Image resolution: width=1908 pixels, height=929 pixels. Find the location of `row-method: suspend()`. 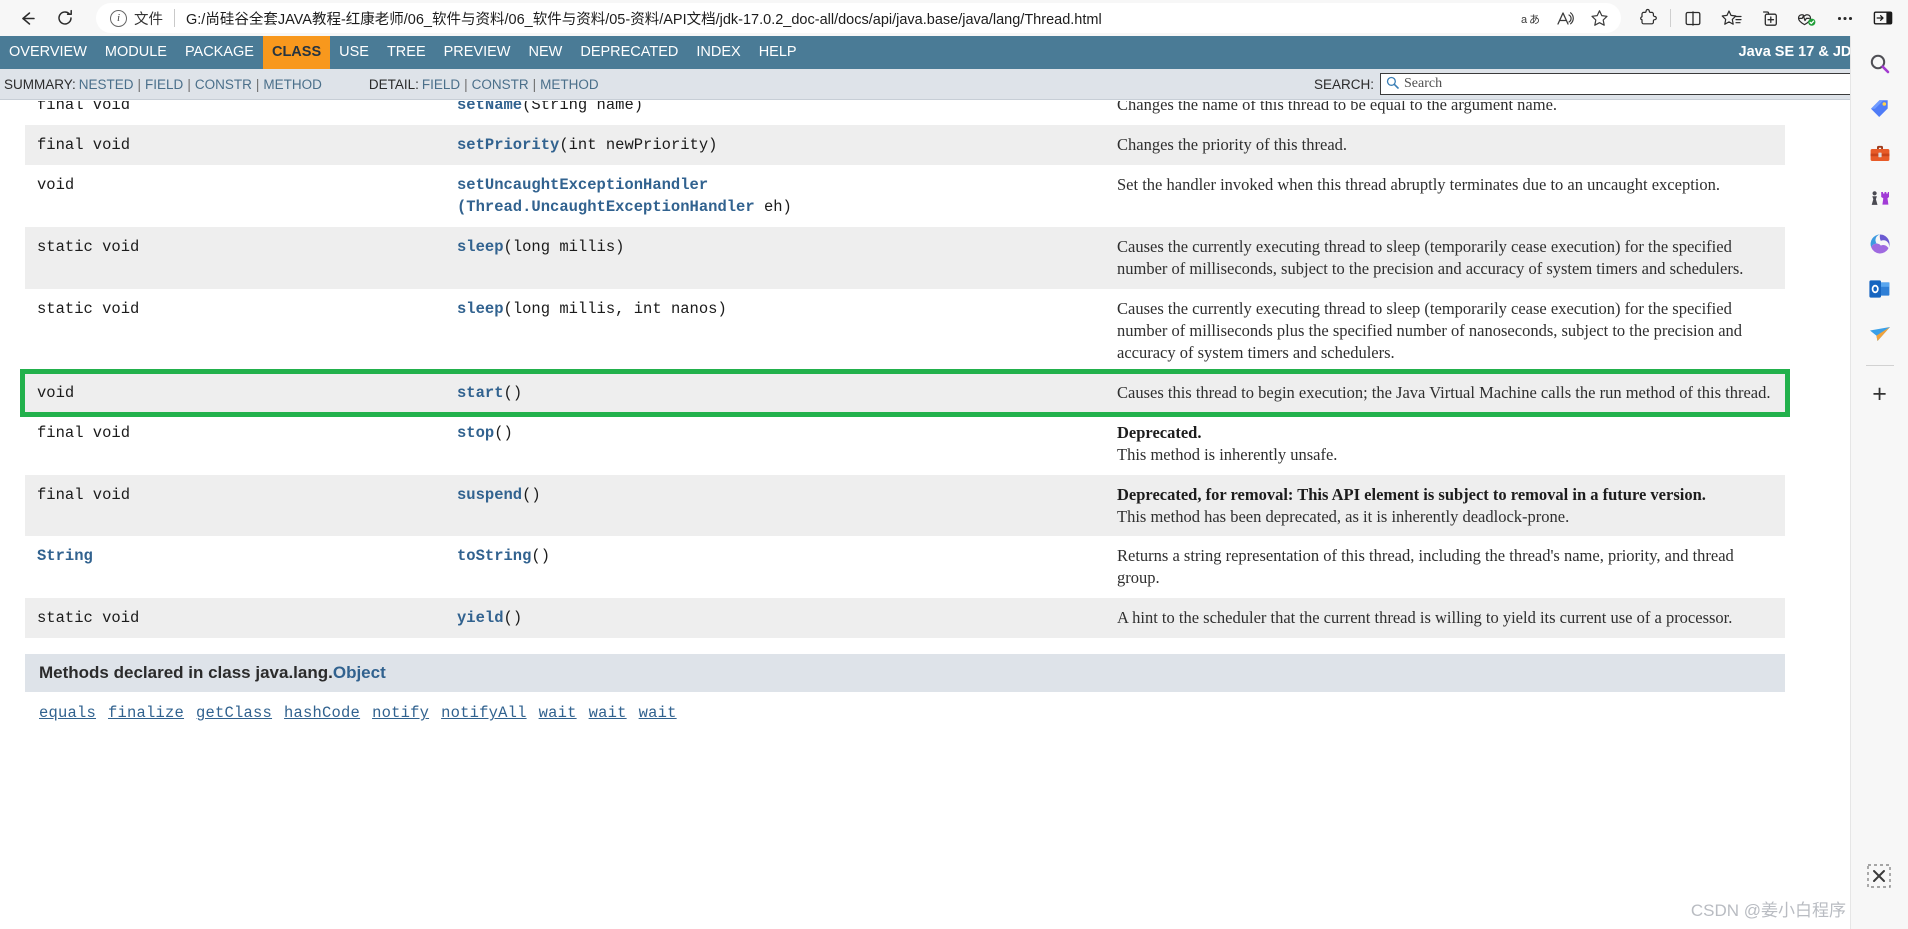

row-method: suspend() is located at coordinates (775, 506).